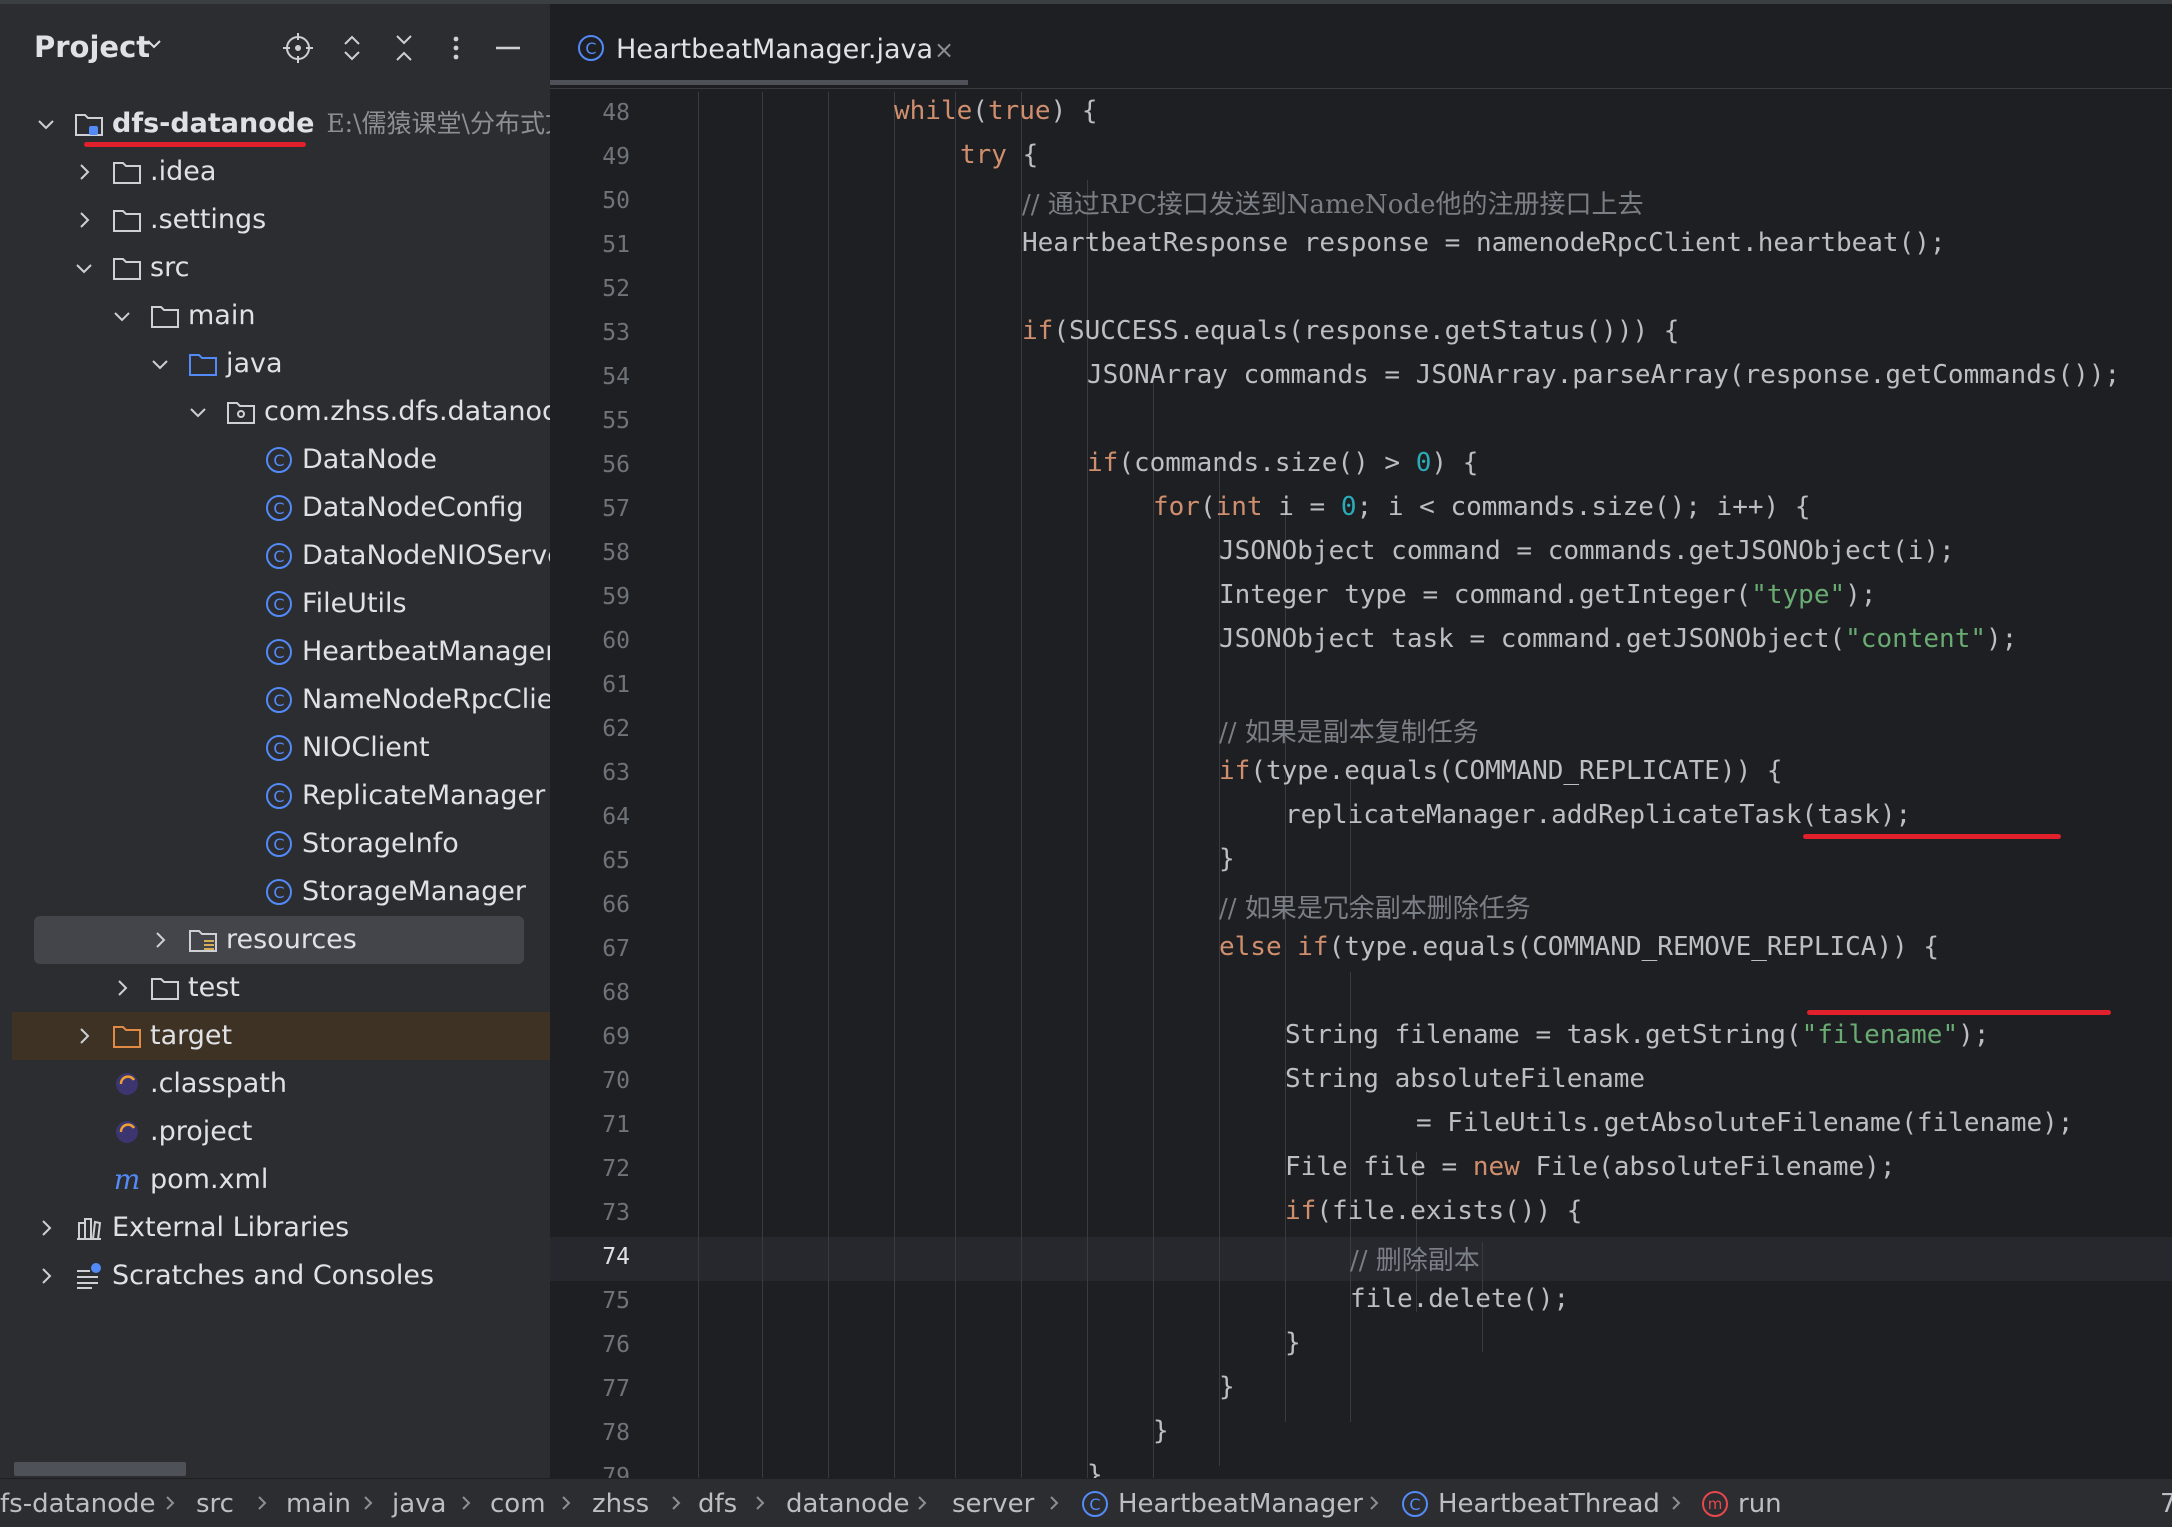 Image resolution: width=2172 pixels, height=1527 pixels. What do you see at coordinates (281, 1132) in the screenshot?
I see `tree-item-project-file: .project` at bounding box center [281, 1132].